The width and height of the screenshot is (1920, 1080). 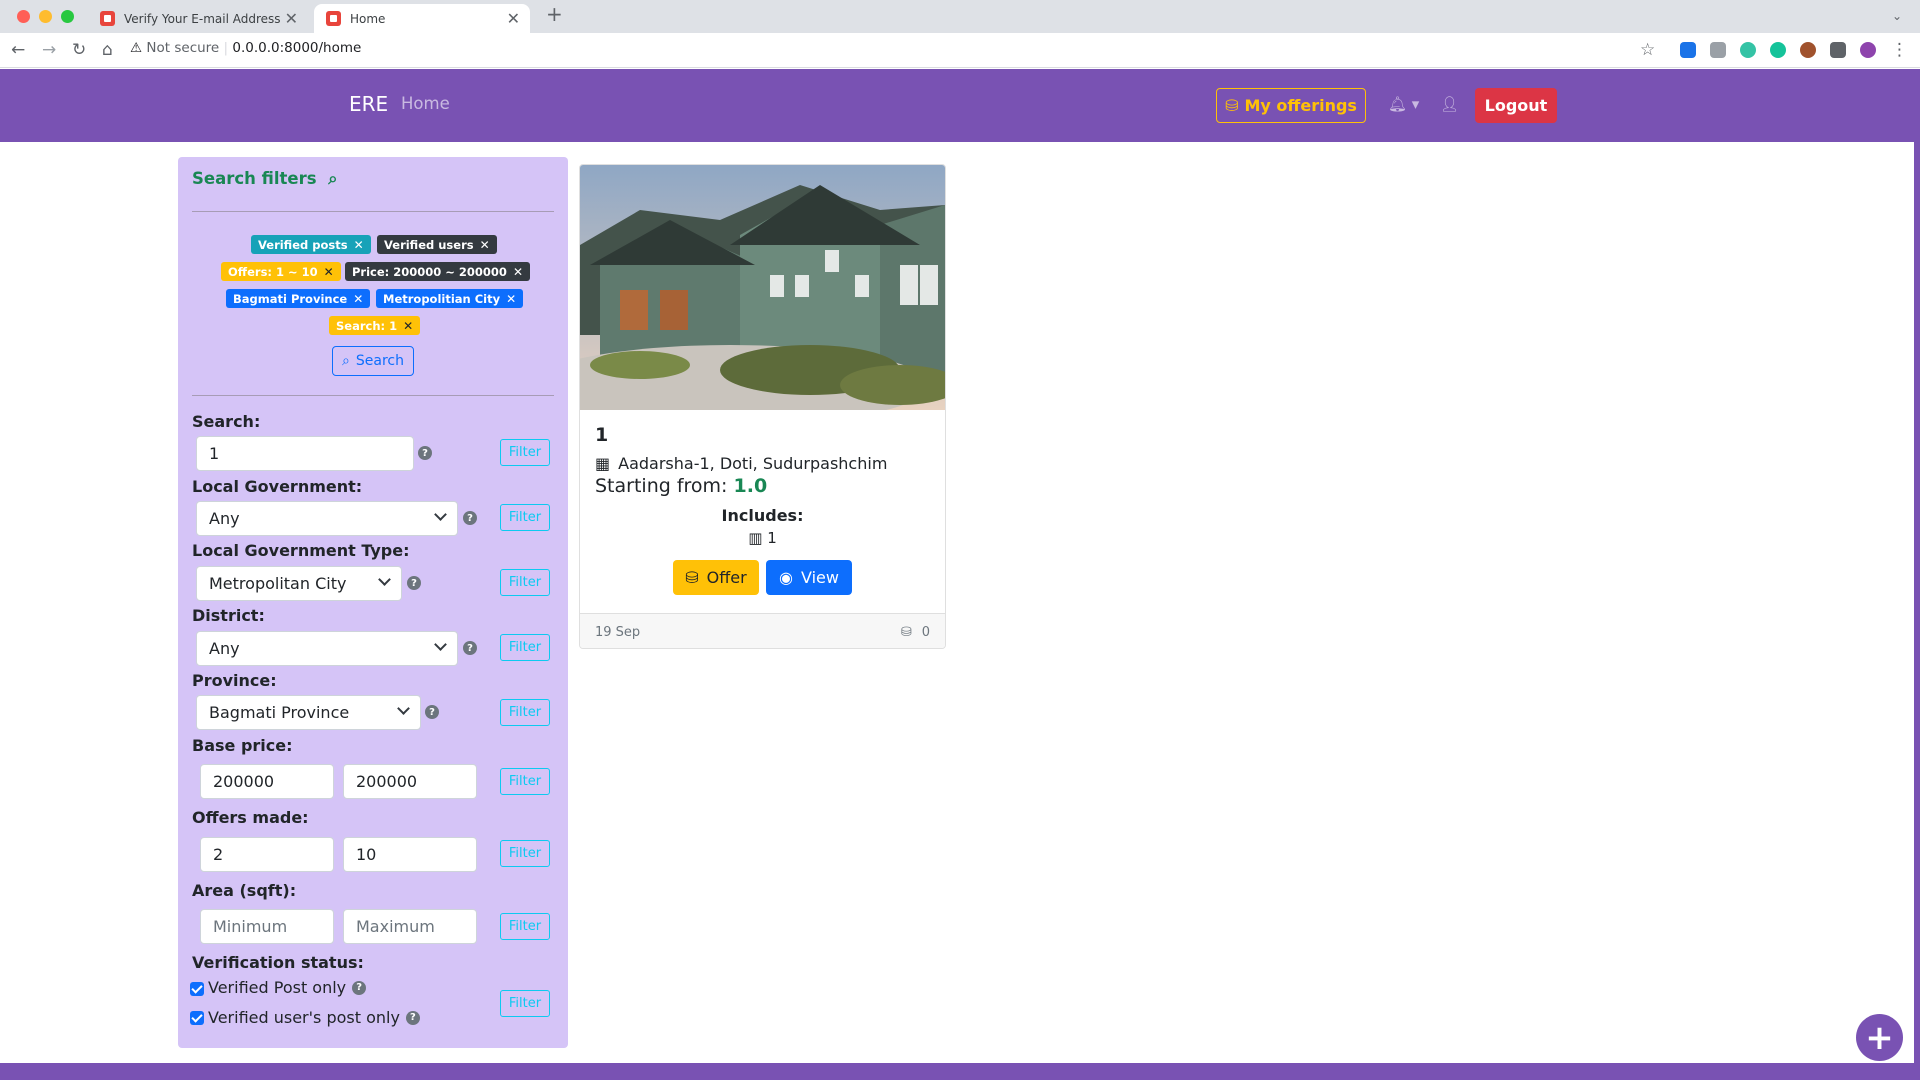 What do you see at coordinates (1868, 50) in the screenshot?
I see `profile-avatar-icon` at bounding box center [1868, 50].